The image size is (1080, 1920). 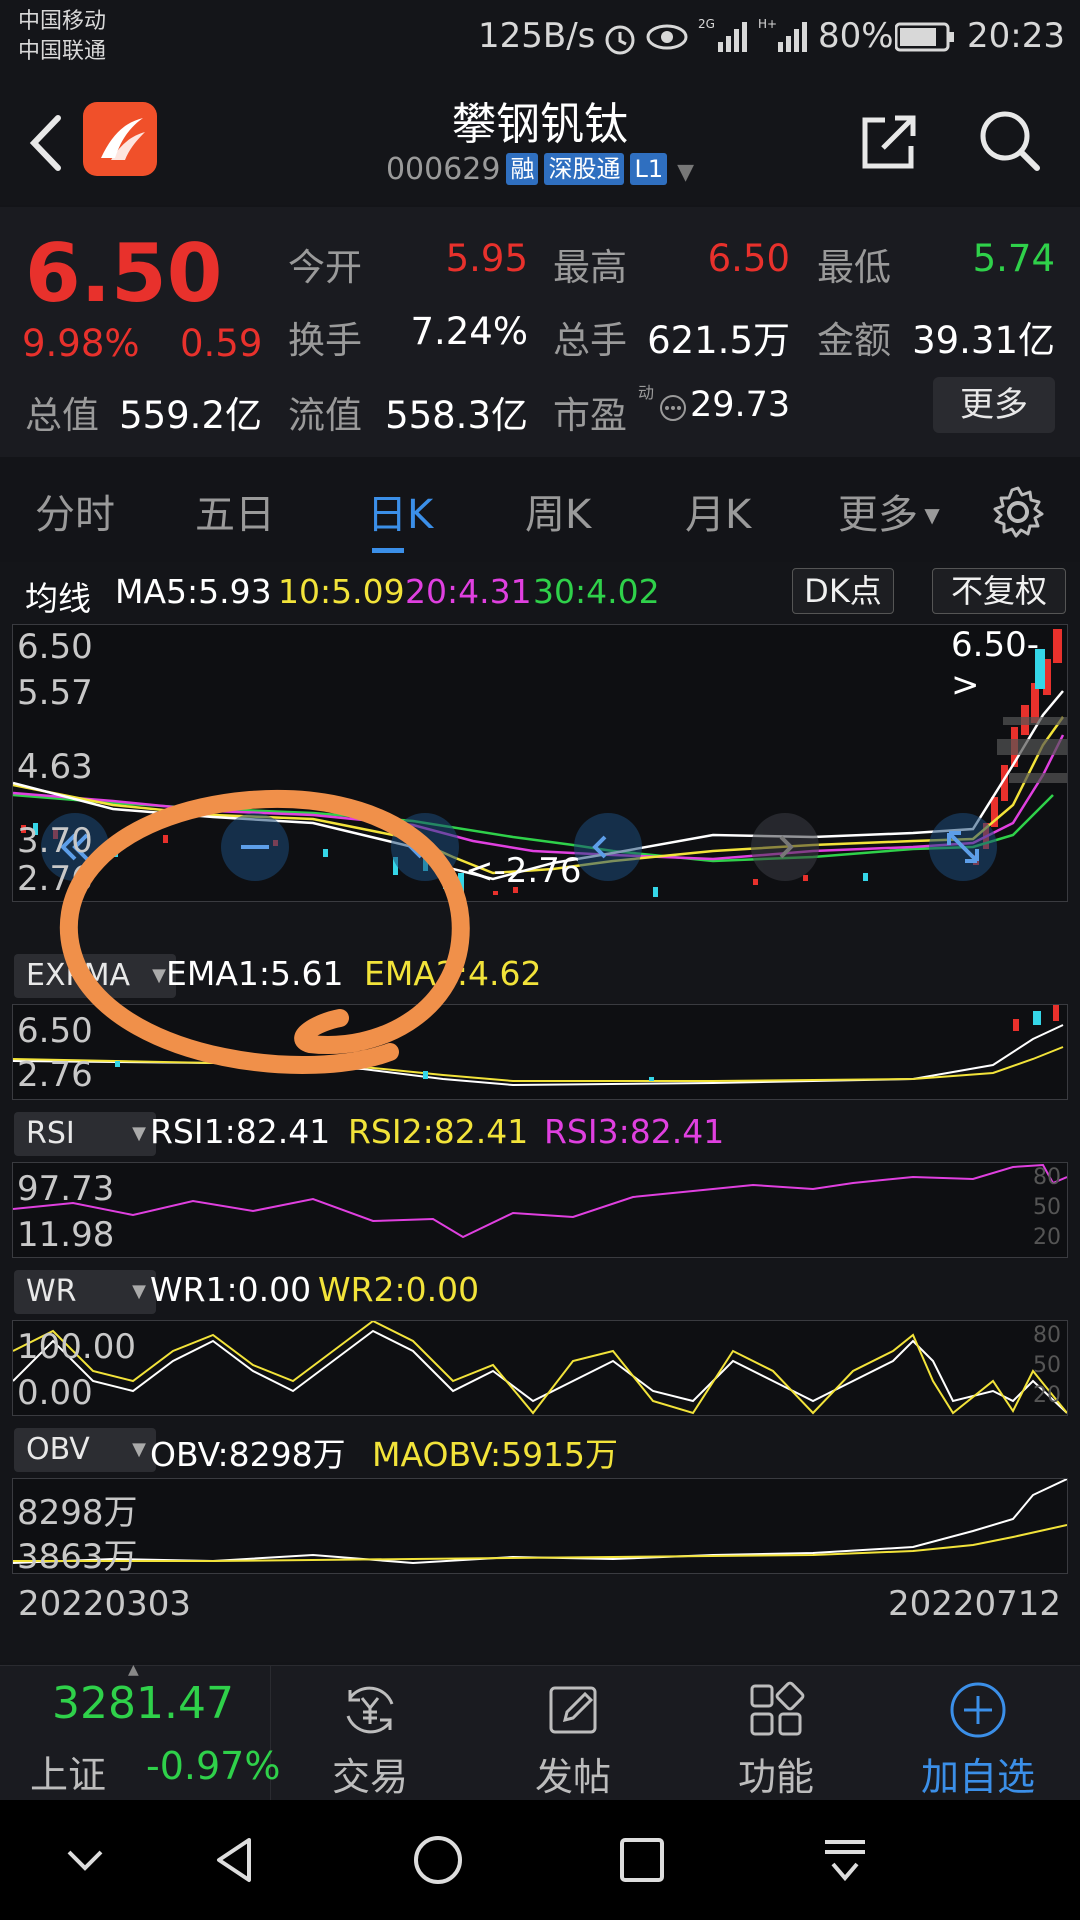 I want to click on grid-icon, so click(x=777, y=1708).